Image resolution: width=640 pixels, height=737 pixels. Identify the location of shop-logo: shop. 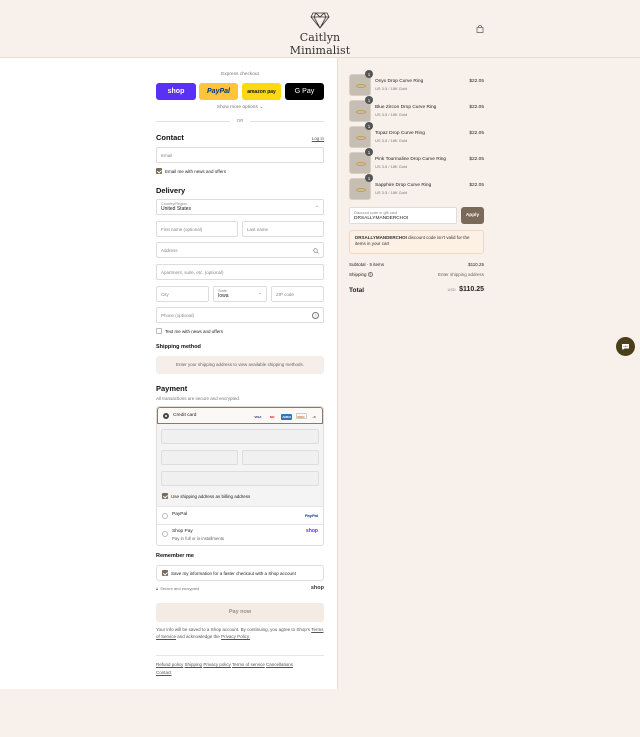
(317, 588).